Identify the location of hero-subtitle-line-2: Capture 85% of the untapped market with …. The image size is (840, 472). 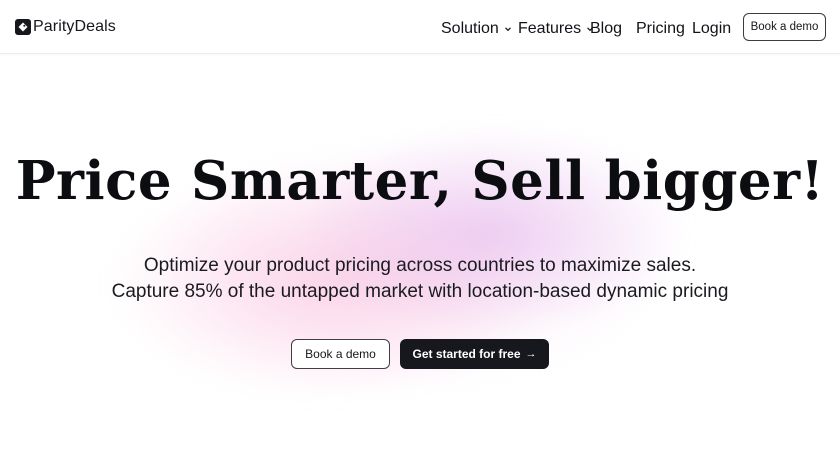
(420, 291).